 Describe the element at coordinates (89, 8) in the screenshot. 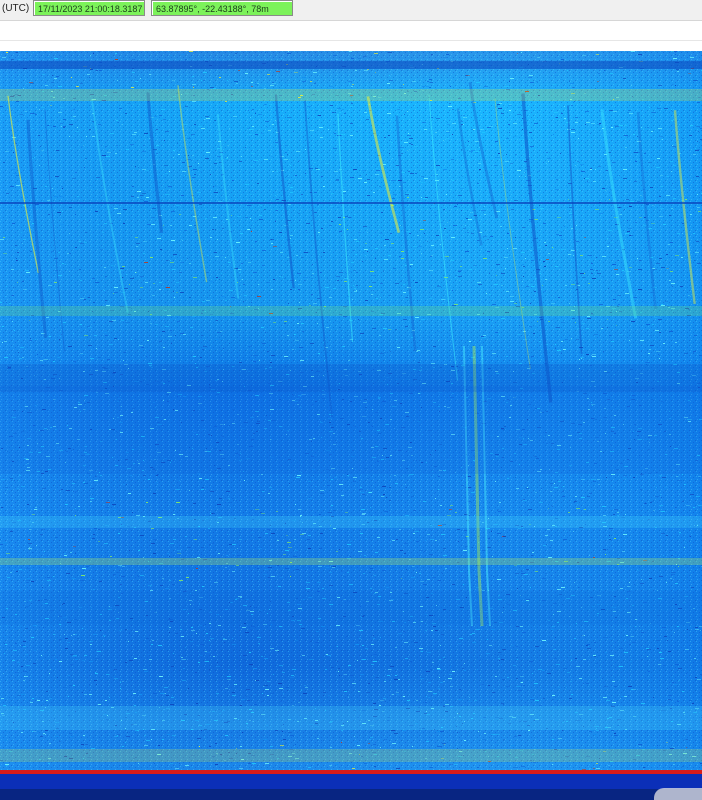

I see `datetime-field: 17/11/2023 21:00:18.3187` at that location.